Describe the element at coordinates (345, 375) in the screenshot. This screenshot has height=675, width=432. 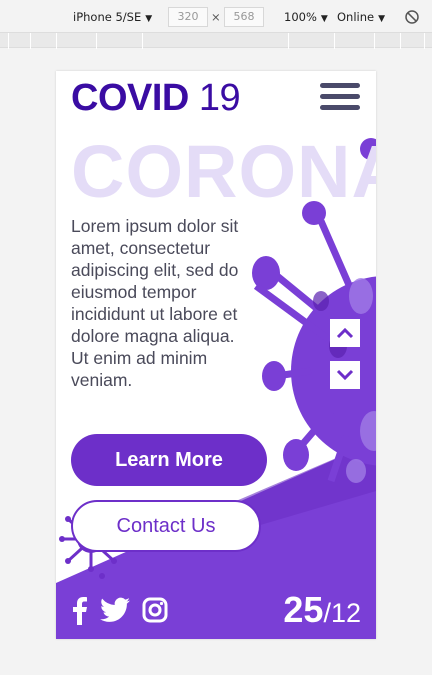
I see `arrow-down-icon` at that location.